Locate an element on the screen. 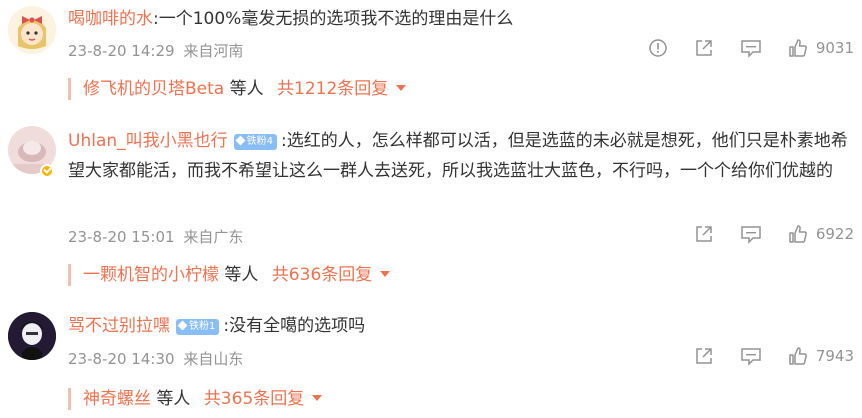  comment-text: :一个100%毫发无损的选项我不选的理由是什么 is located at coordinates (333, 19).